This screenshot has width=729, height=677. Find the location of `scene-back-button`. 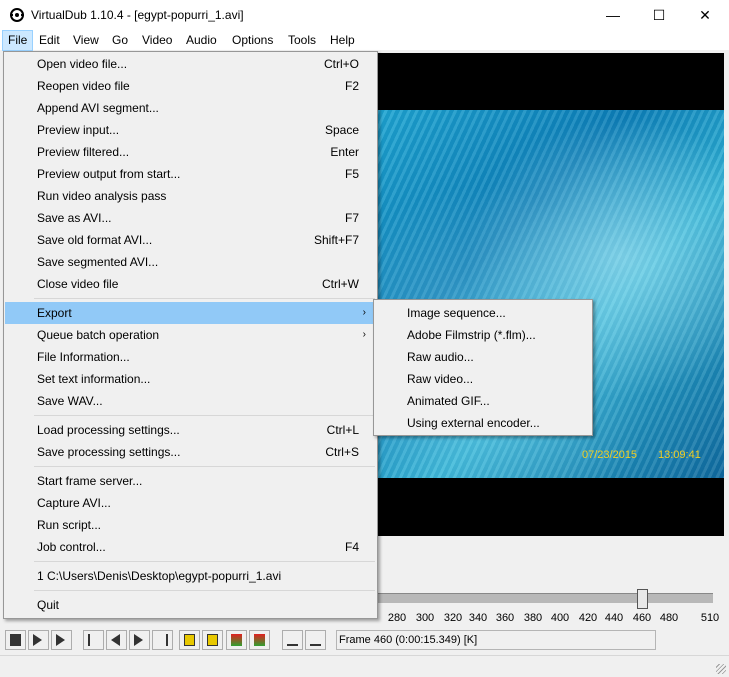

scene-back-button is located at coordinates (236, 640).